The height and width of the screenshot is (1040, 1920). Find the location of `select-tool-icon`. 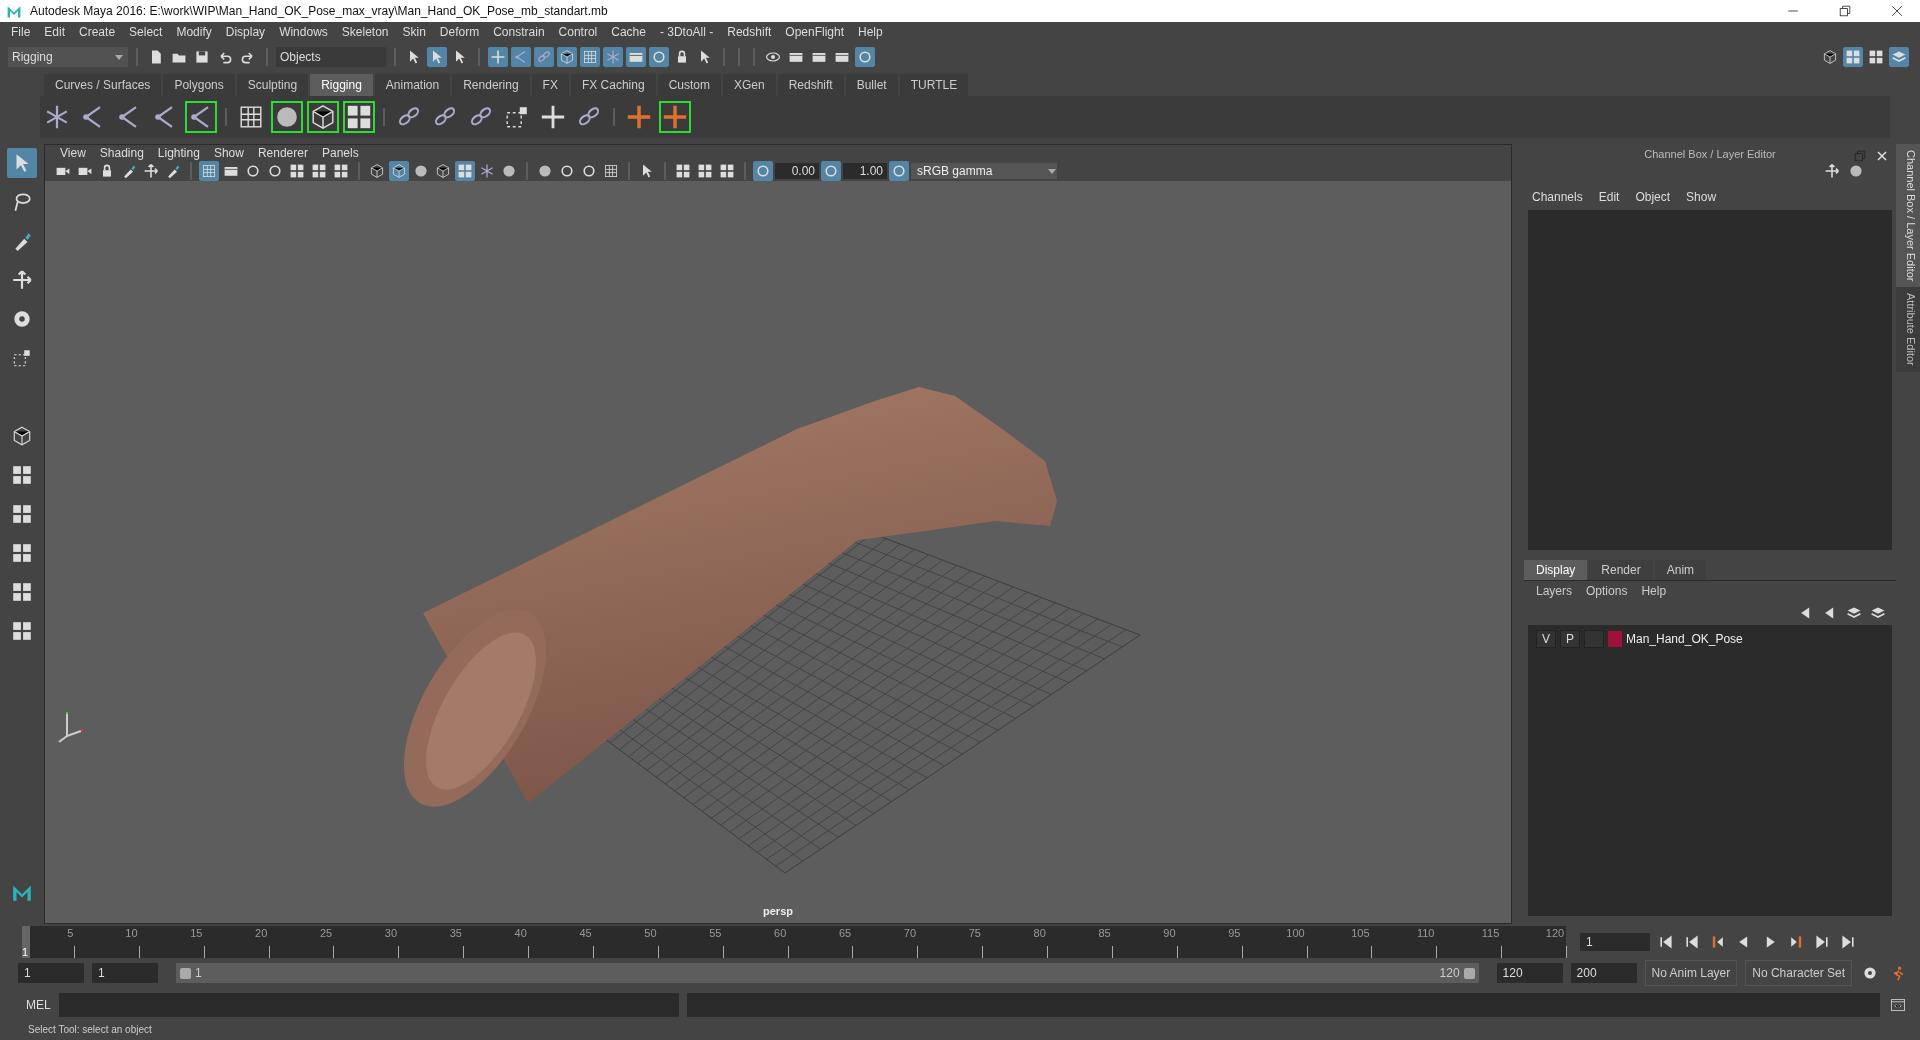

select-tool-icon is located at coordinates (22, 163).